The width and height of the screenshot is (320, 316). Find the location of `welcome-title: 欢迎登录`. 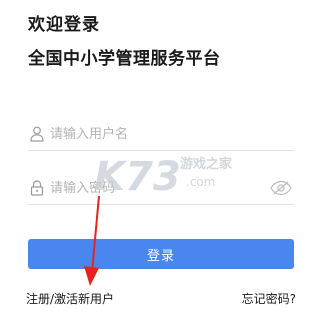

welcome-title: 欢迎登录 is located at coordinates (64, 25).